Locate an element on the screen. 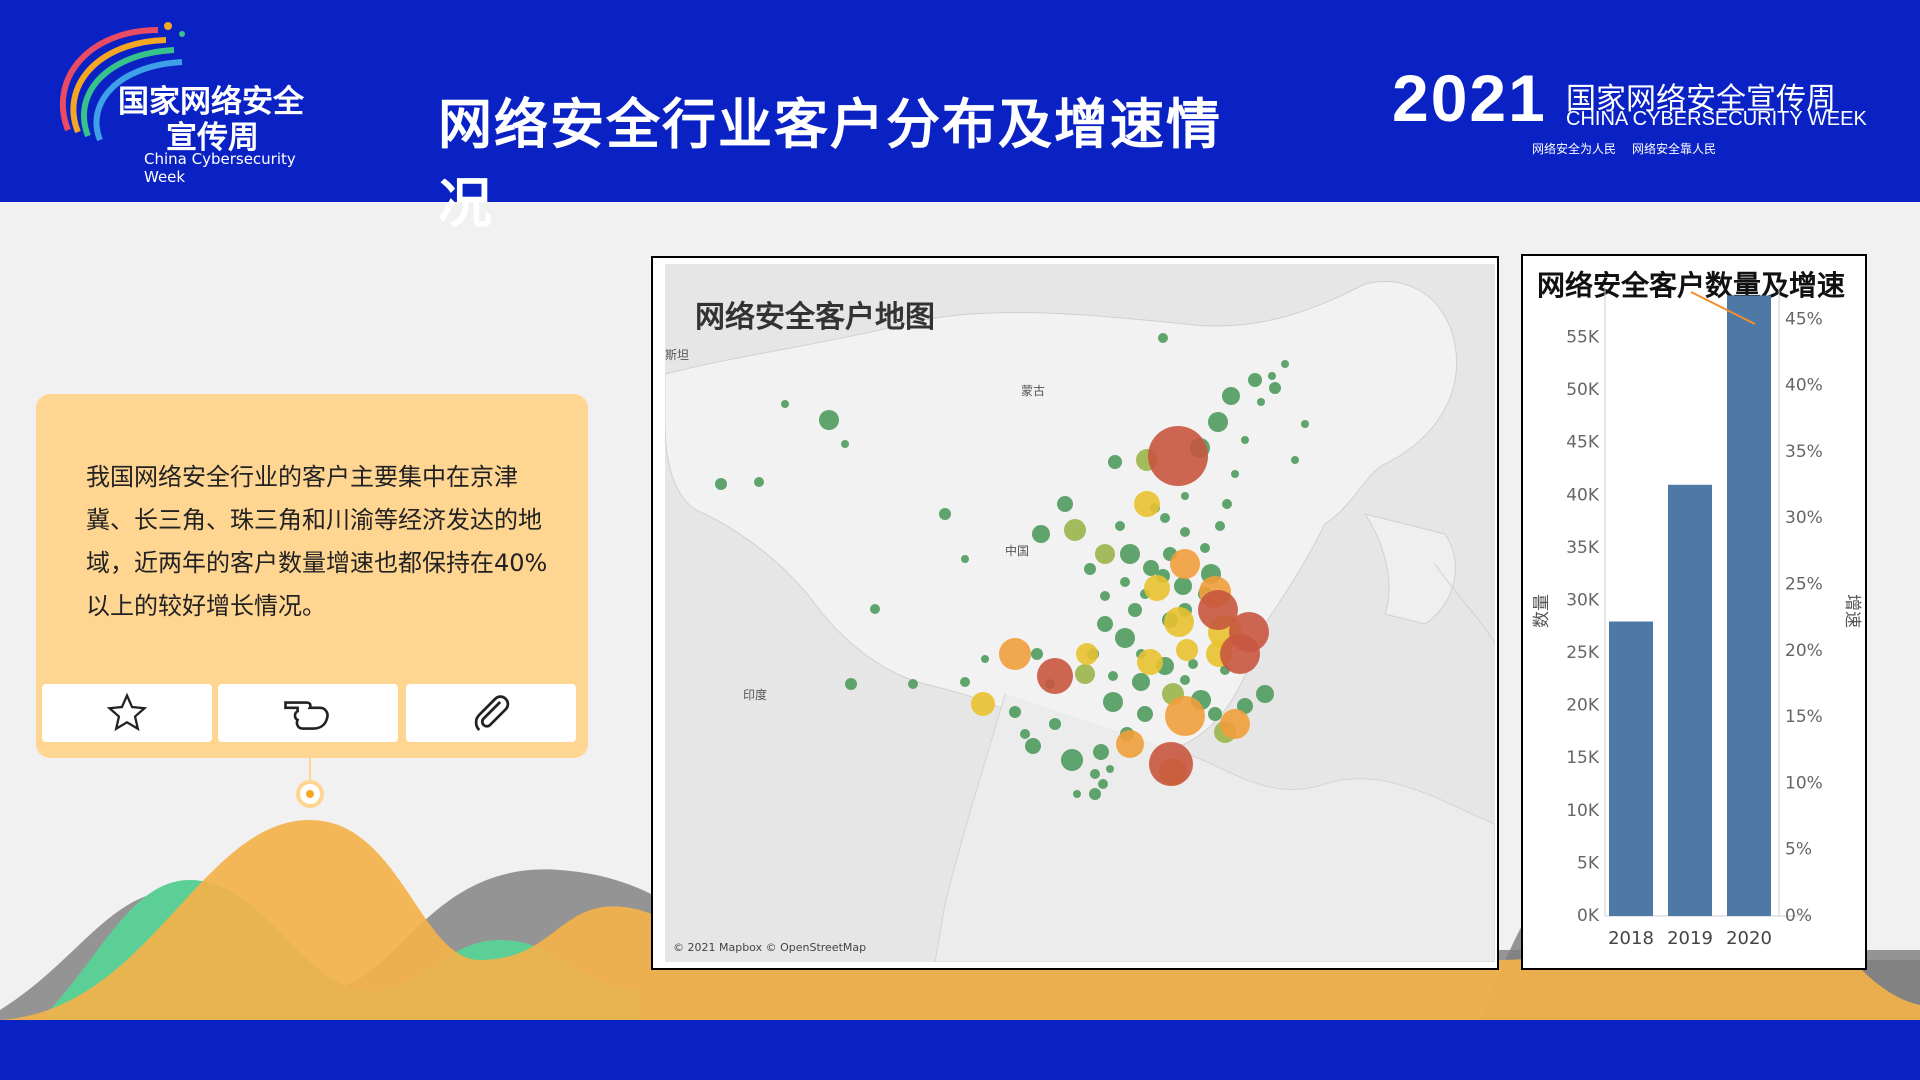 The height and width of the screenshot is (1080, 1920). bar-2020 is located at coordinates (1749, 605).